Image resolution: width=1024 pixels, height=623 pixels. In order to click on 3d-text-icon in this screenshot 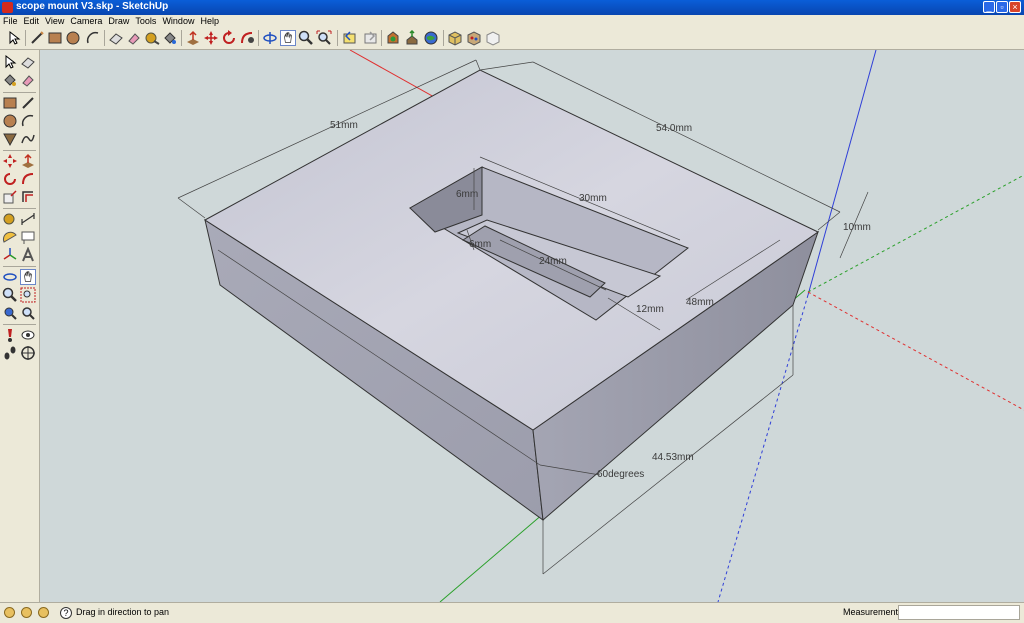, I will do `click(28, 255)`.